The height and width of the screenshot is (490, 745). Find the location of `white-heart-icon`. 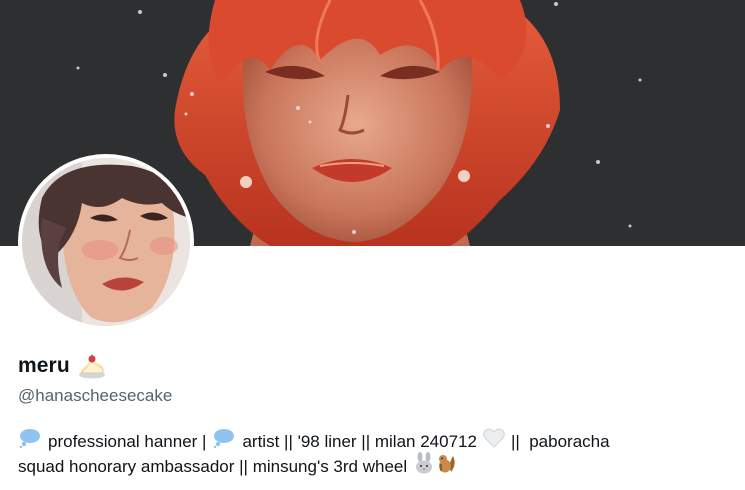

white-heart-icon is located at coordinates (494, 441).